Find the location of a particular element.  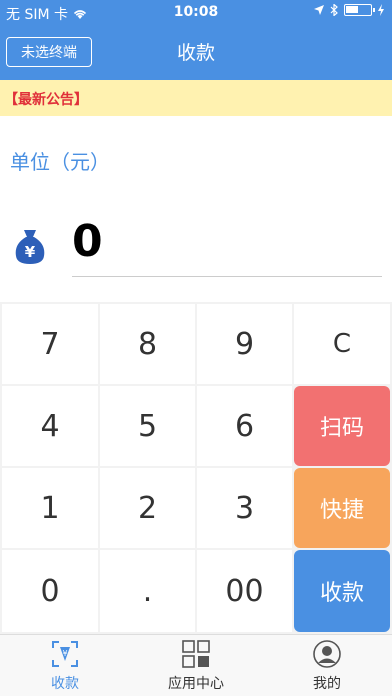

key-5: 5 is located at coordinates (147, 426).